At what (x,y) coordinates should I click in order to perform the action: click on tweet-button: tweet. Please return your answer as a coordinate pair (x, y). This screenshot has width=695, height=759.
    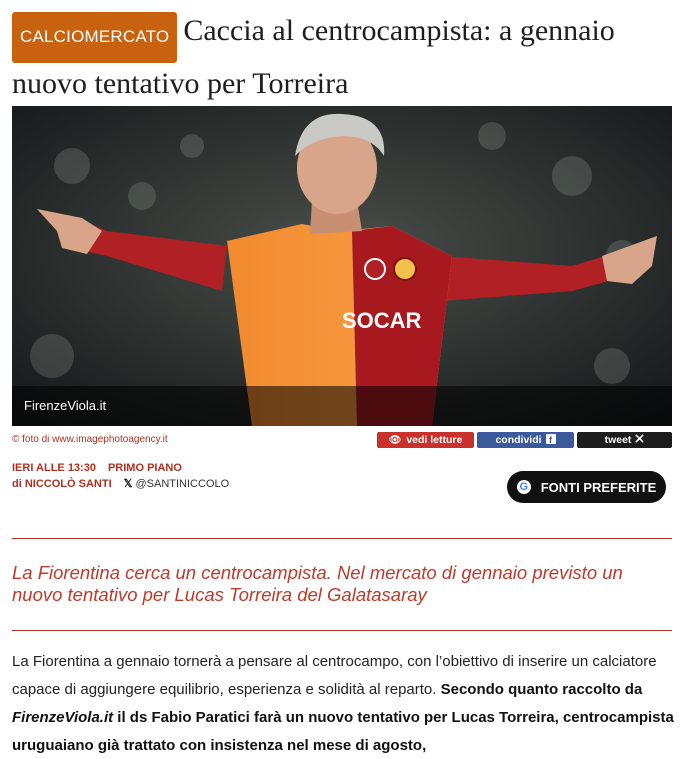
    Looking at the image, I should click on (624, 440).